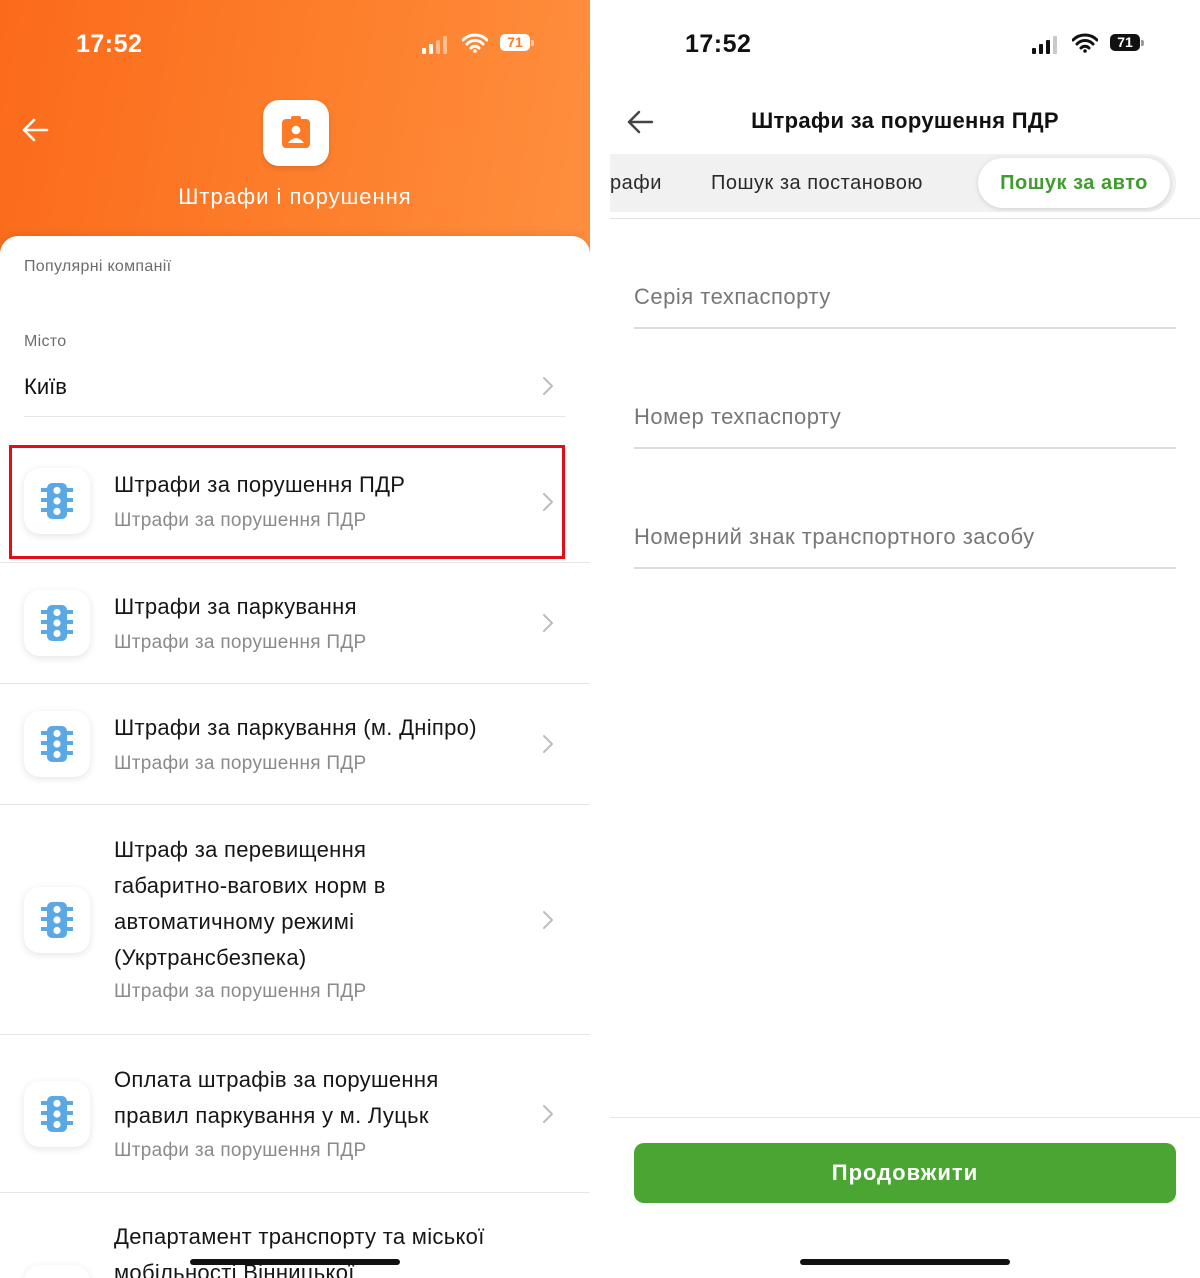 This screenshot has height=1278, width=1200. Describe the element at coordinates (45, 341) in the screenshot. I see `city-label: Місто` at that location.